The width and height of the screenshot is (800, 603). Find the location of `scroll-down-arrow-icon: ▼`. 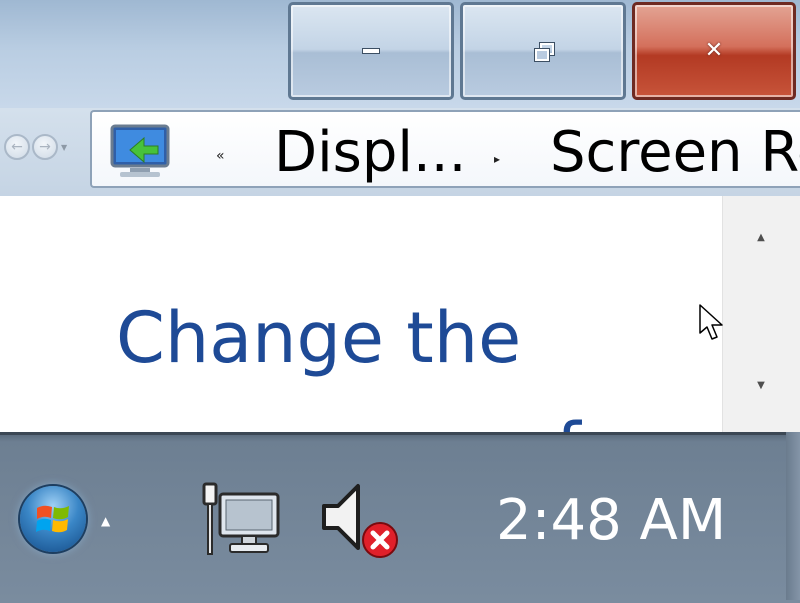

scroll-down-arrow-icon: ▼ is located at coordinates (761, 386).